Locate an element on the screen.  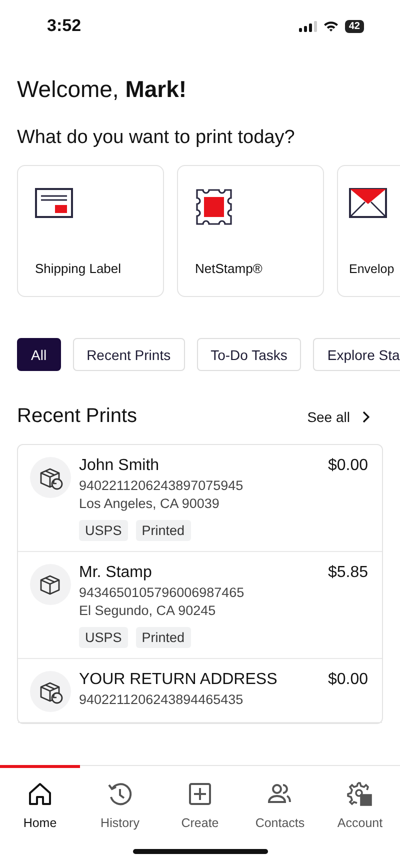
chevron-right-icon is located at coordinates (366, 416).